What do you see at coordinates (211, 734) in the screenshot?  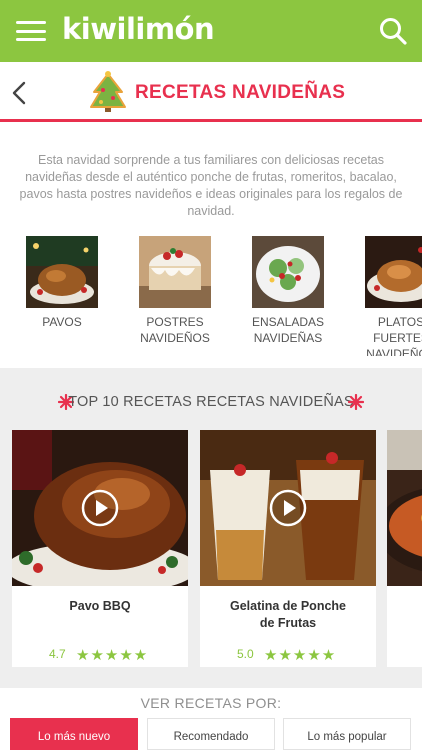 I see `sort-recommended-button: Recomendado` at bounding box center [211, 734].